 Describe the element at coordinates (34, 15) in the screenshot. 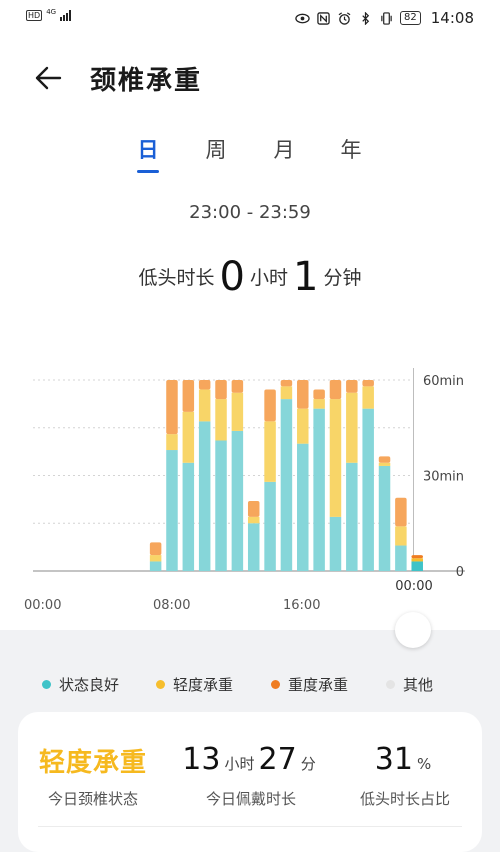

I see `hd-badge: HD` at that location.